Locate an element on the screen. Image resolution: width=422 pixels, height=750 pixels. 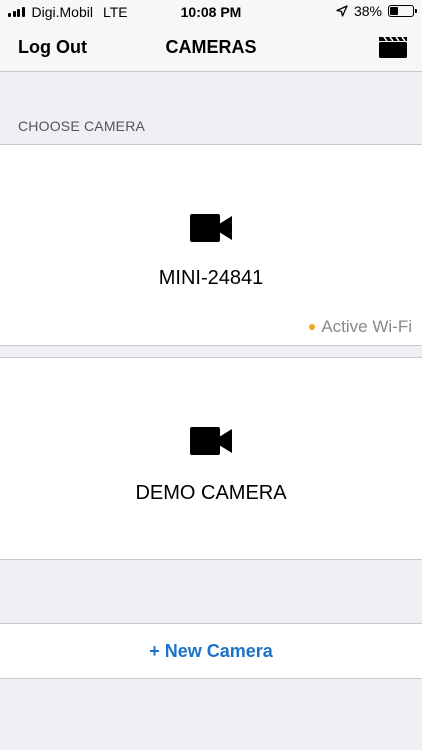
clapperboard-icon is located at coordinates (393, 47).